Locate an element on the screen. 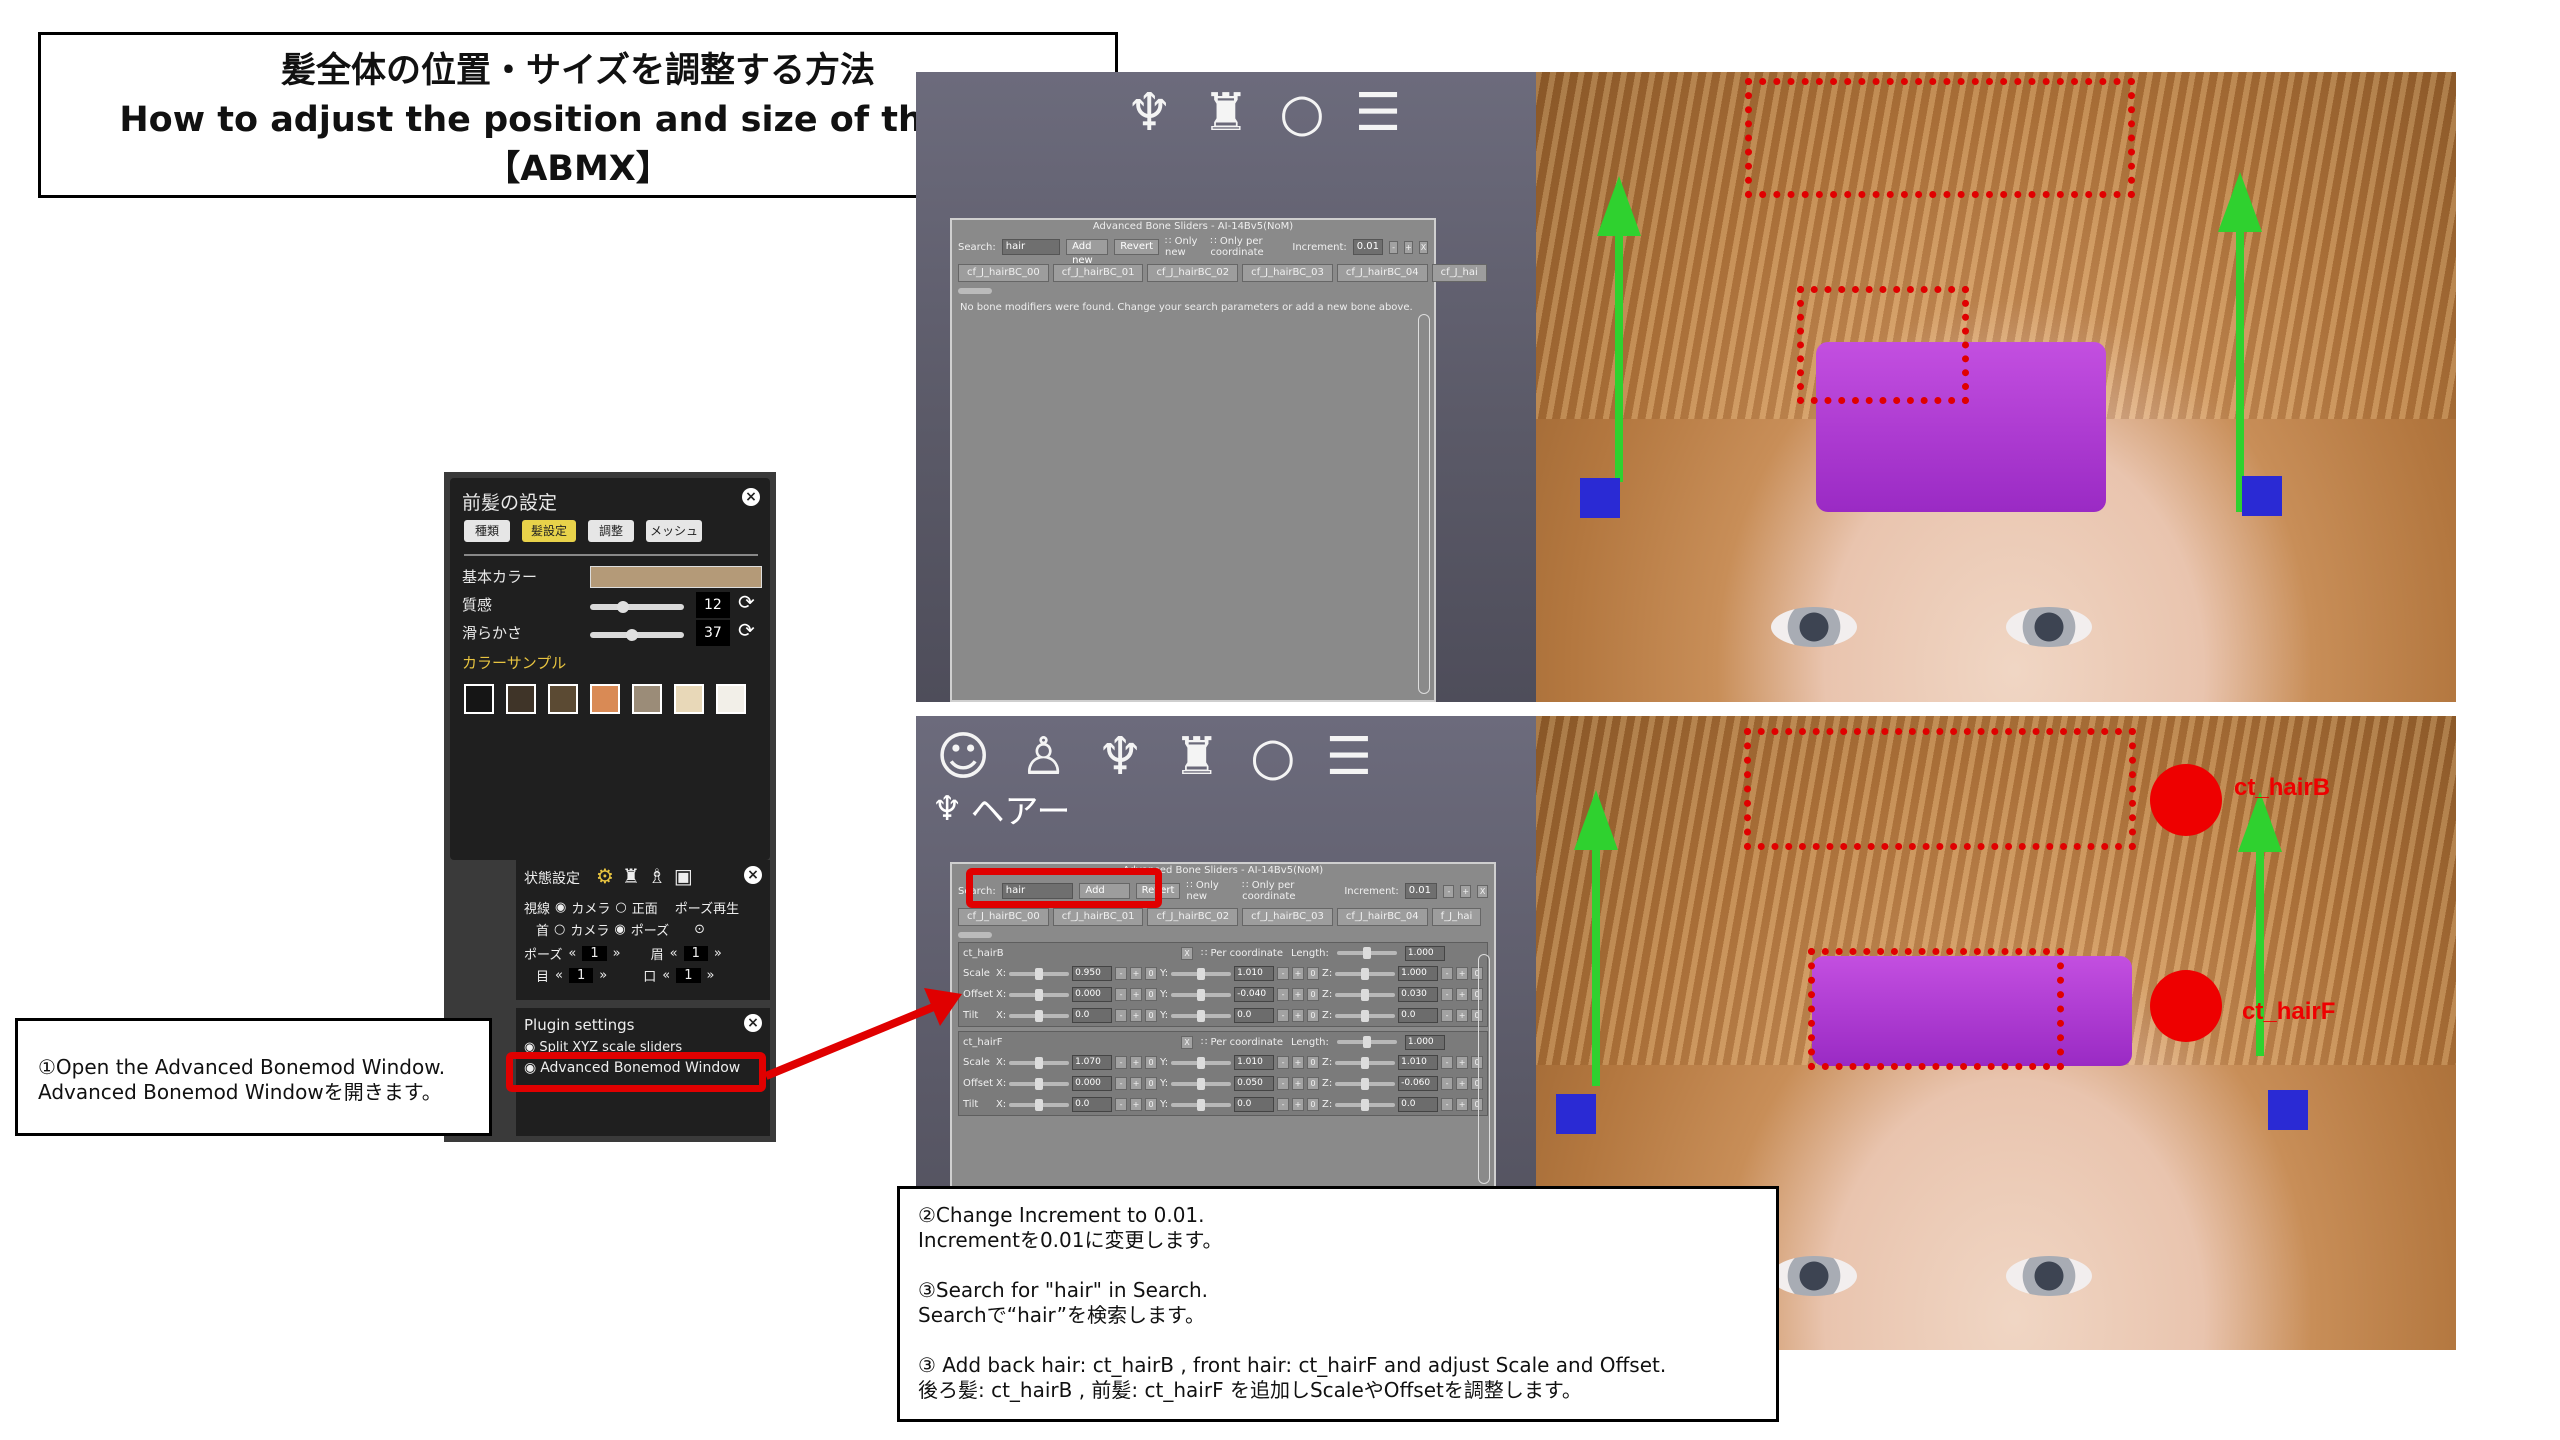  texture-slider is located at coordinates (637, 607).